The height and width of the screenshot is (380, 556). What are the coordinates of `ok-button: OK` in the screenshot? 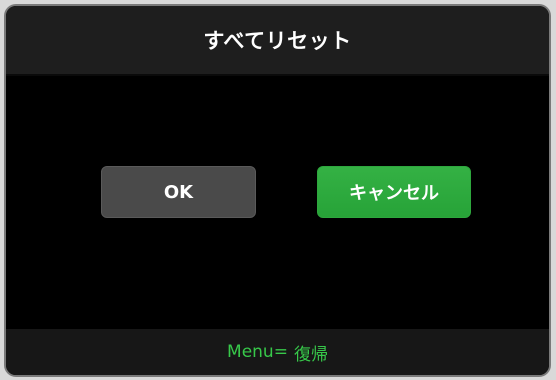 It's located at (178, 192).